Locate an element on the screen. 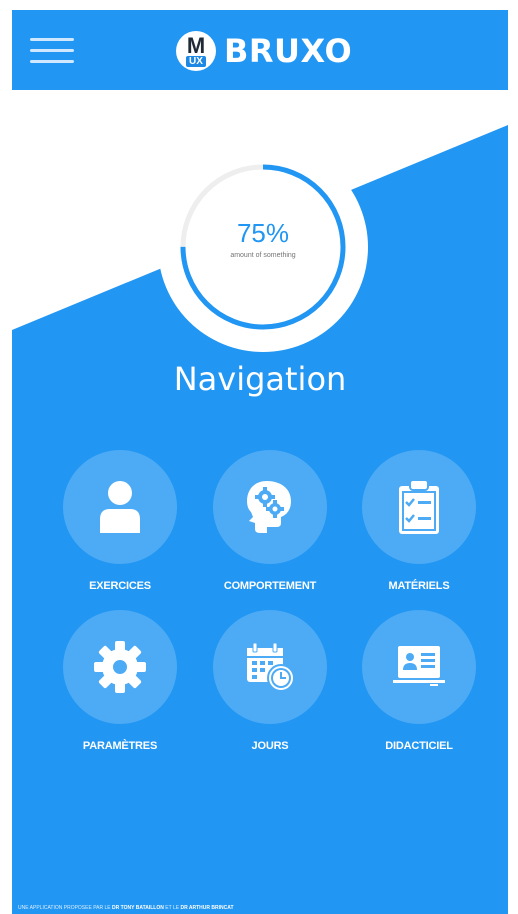  nav-item-label: DIDACTICIEL is located at coordinates (419, 746).